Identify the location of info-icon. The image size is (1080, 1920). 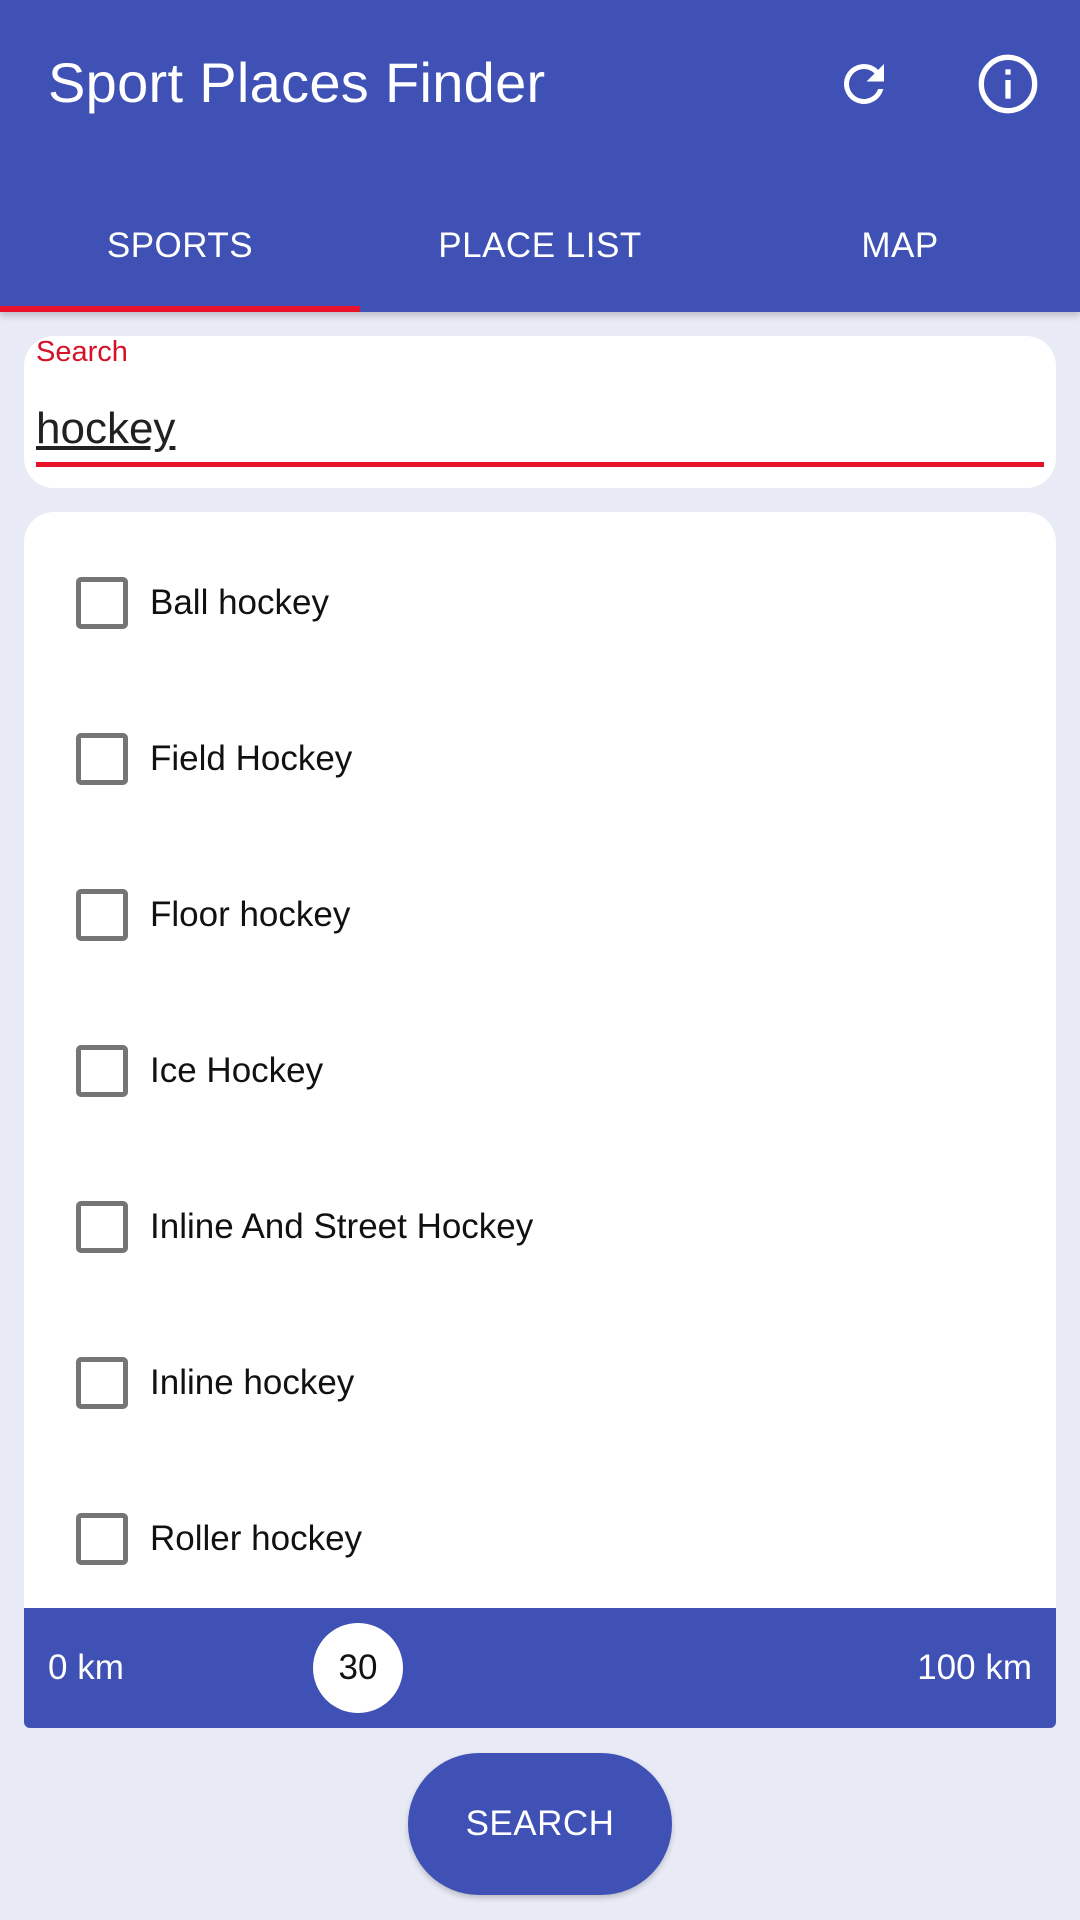
(1008, 84).